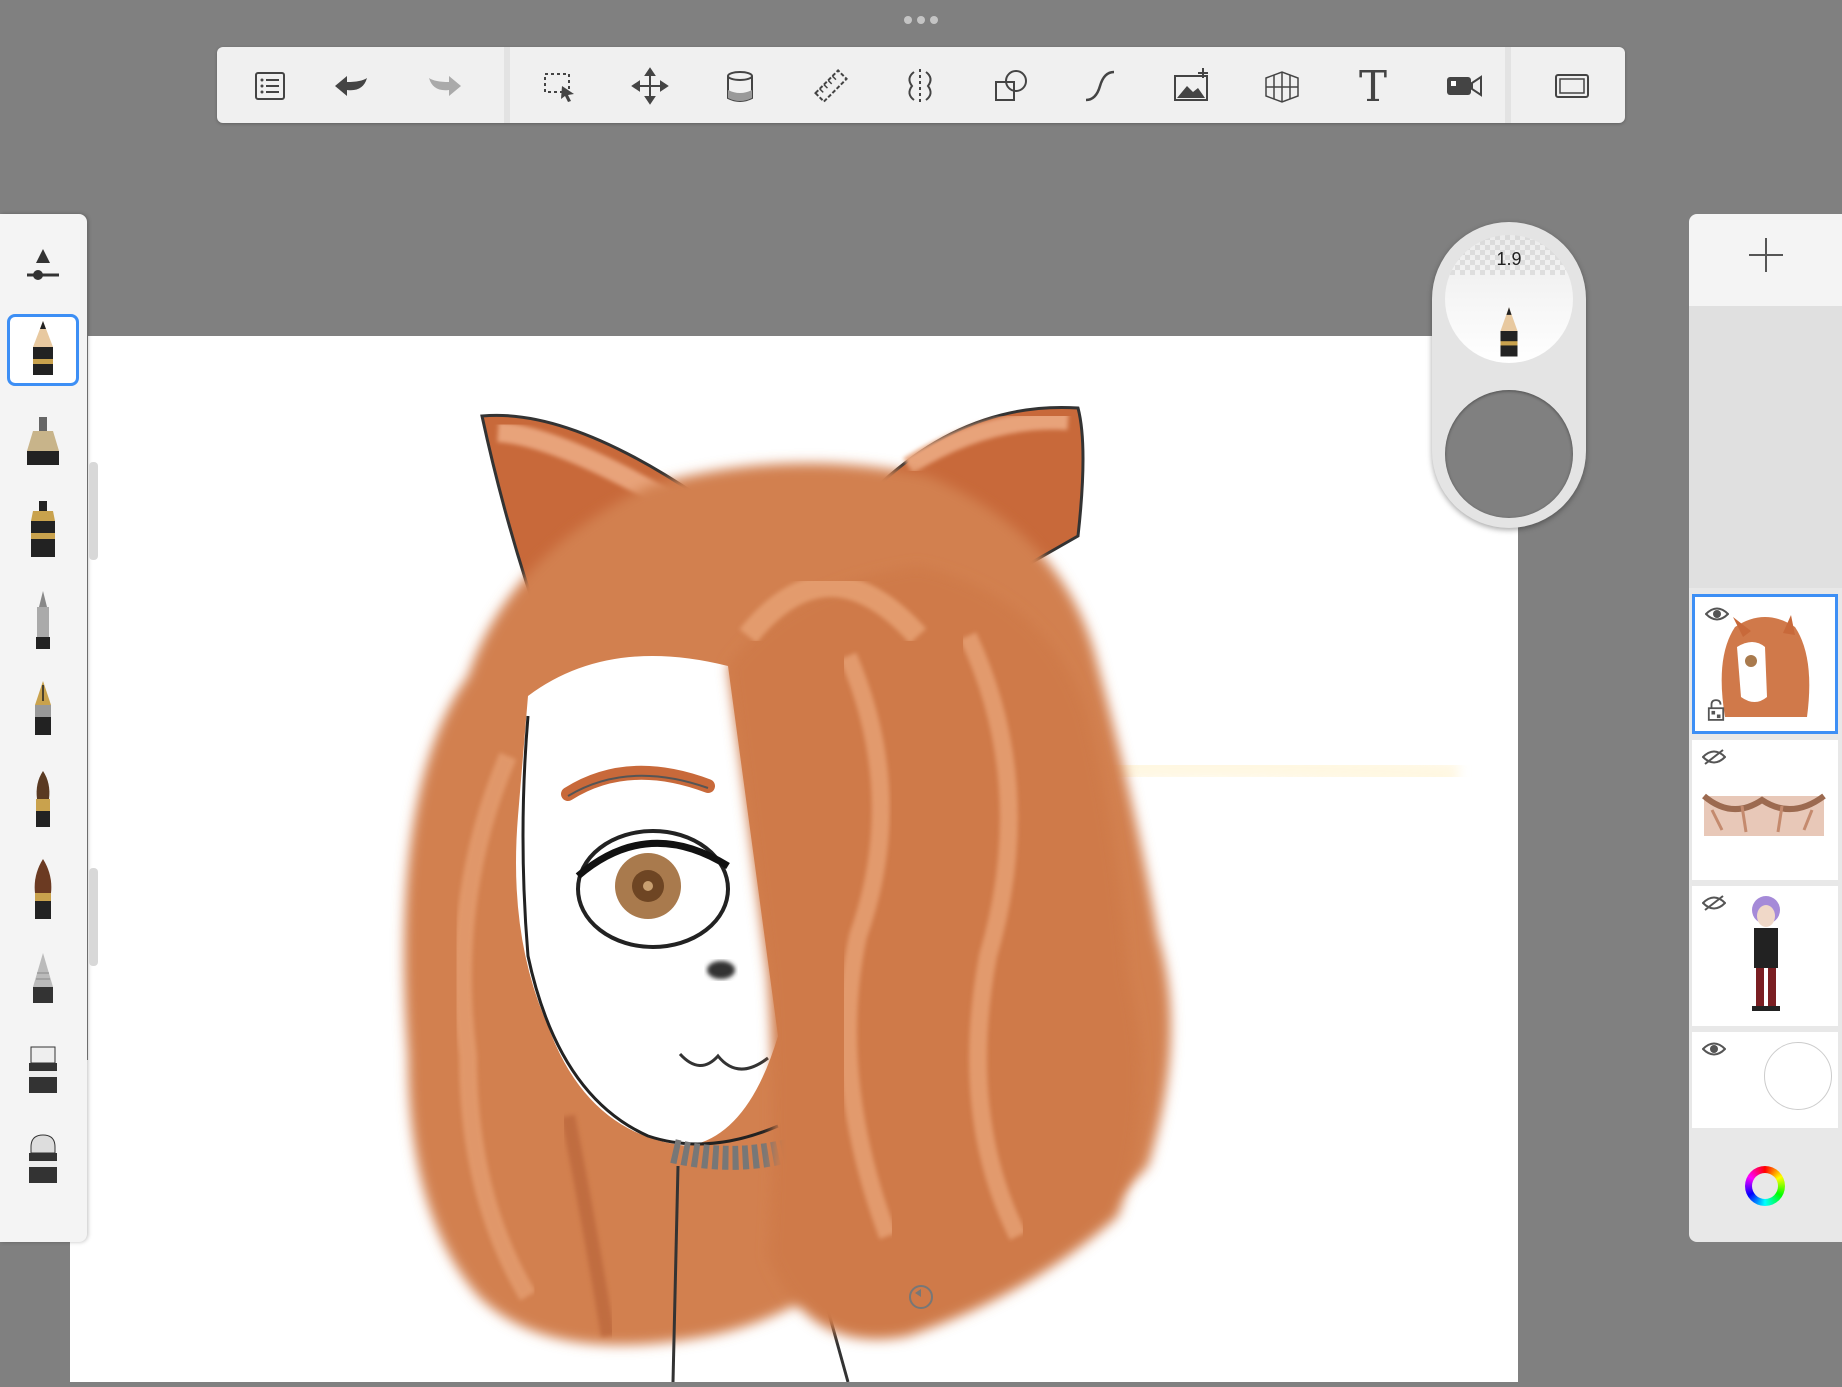 The width and height of the screenshot is (1842, 1387). What do you see at coordinates (1509, 259) in the screenshot?
I see `brush-size-value: 1.9` at bounding box center [1509, 259].